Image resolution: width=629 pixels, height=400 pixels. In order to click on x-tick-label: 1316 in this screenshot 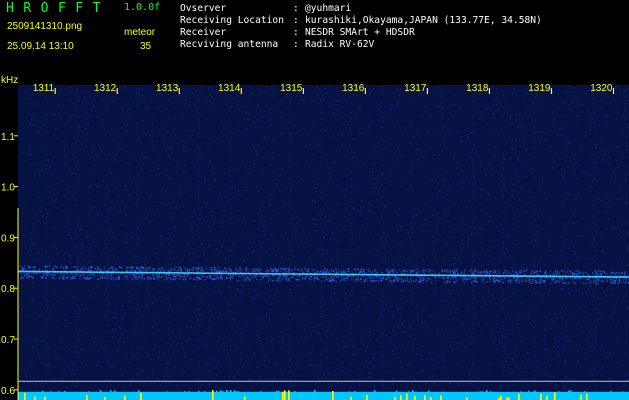, I will do `click(353, 88)`.